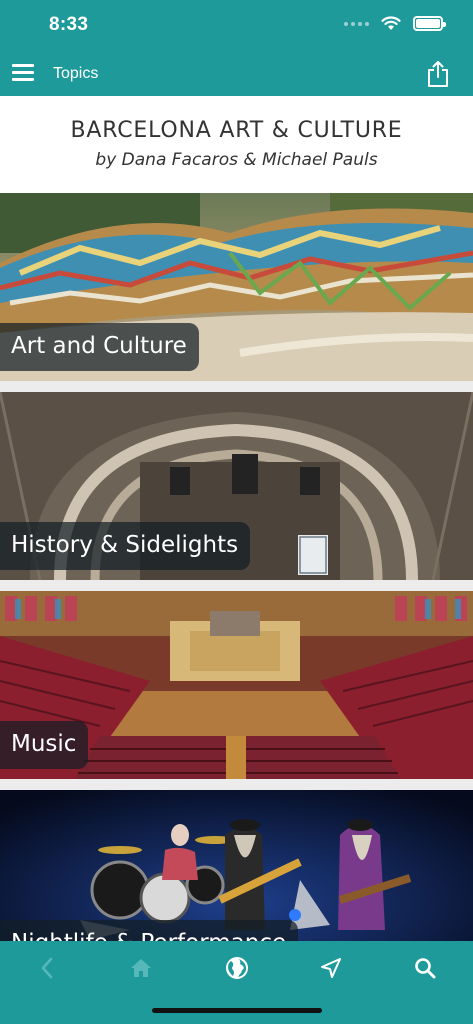 The height and width of the screenshot is (1024, 473). What do you see at coordinates (236, 130) in the screenshot?
I see `book-title: BARCELONA ART & CULTURE` at bounding box center [236, 130].